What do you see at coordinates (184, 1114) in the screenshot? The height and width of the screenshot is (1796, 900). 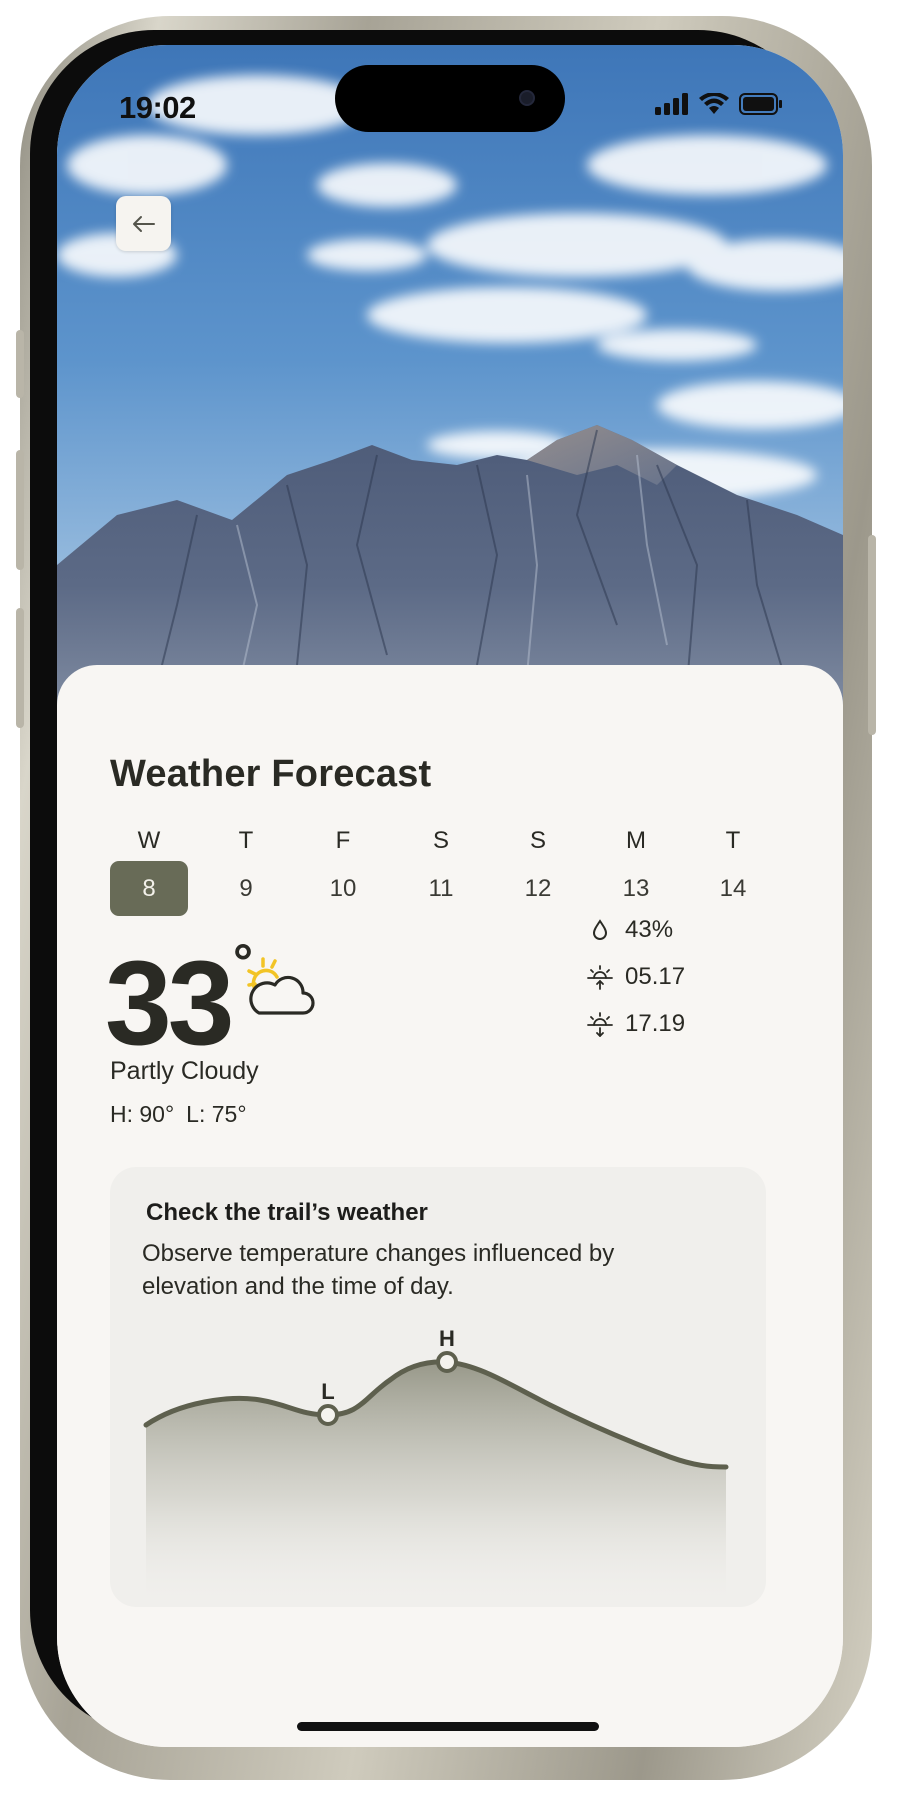 I see `high-low-temps: H: 90° L: 75°` at bounding box center [184, 1114].